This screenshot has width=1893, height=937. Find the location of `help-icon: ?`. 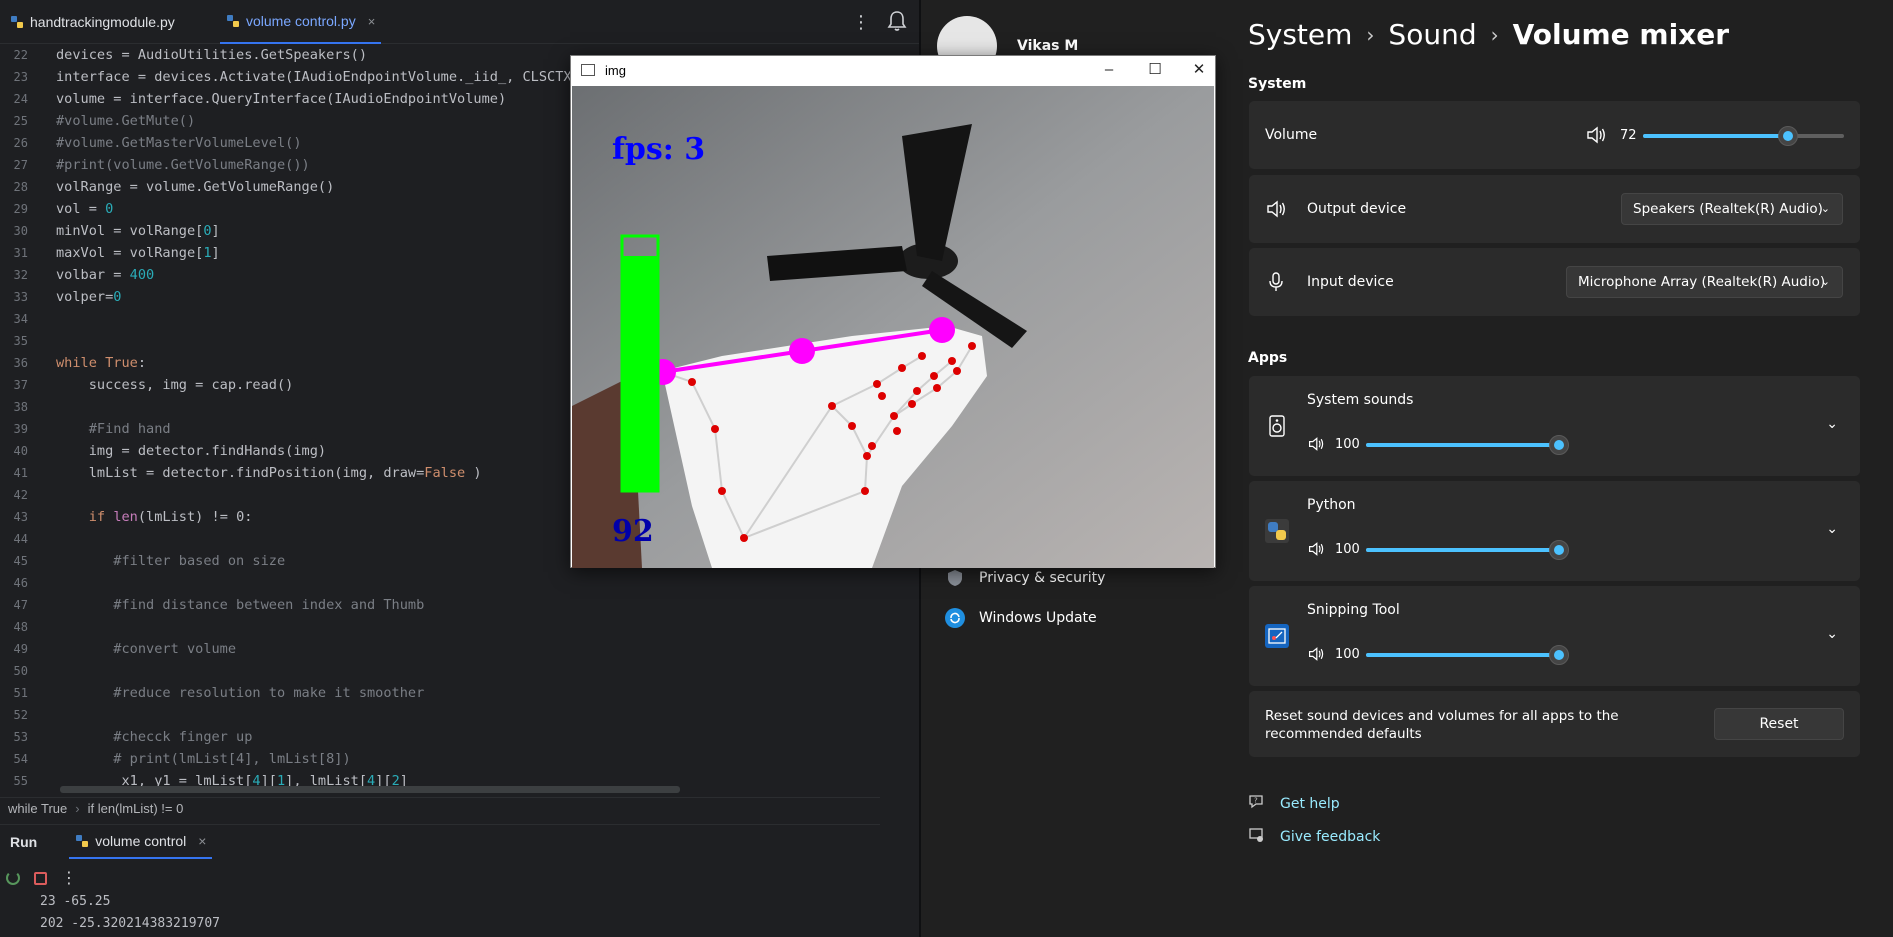

help-icon: ? is located at coordinates (1257, 804).